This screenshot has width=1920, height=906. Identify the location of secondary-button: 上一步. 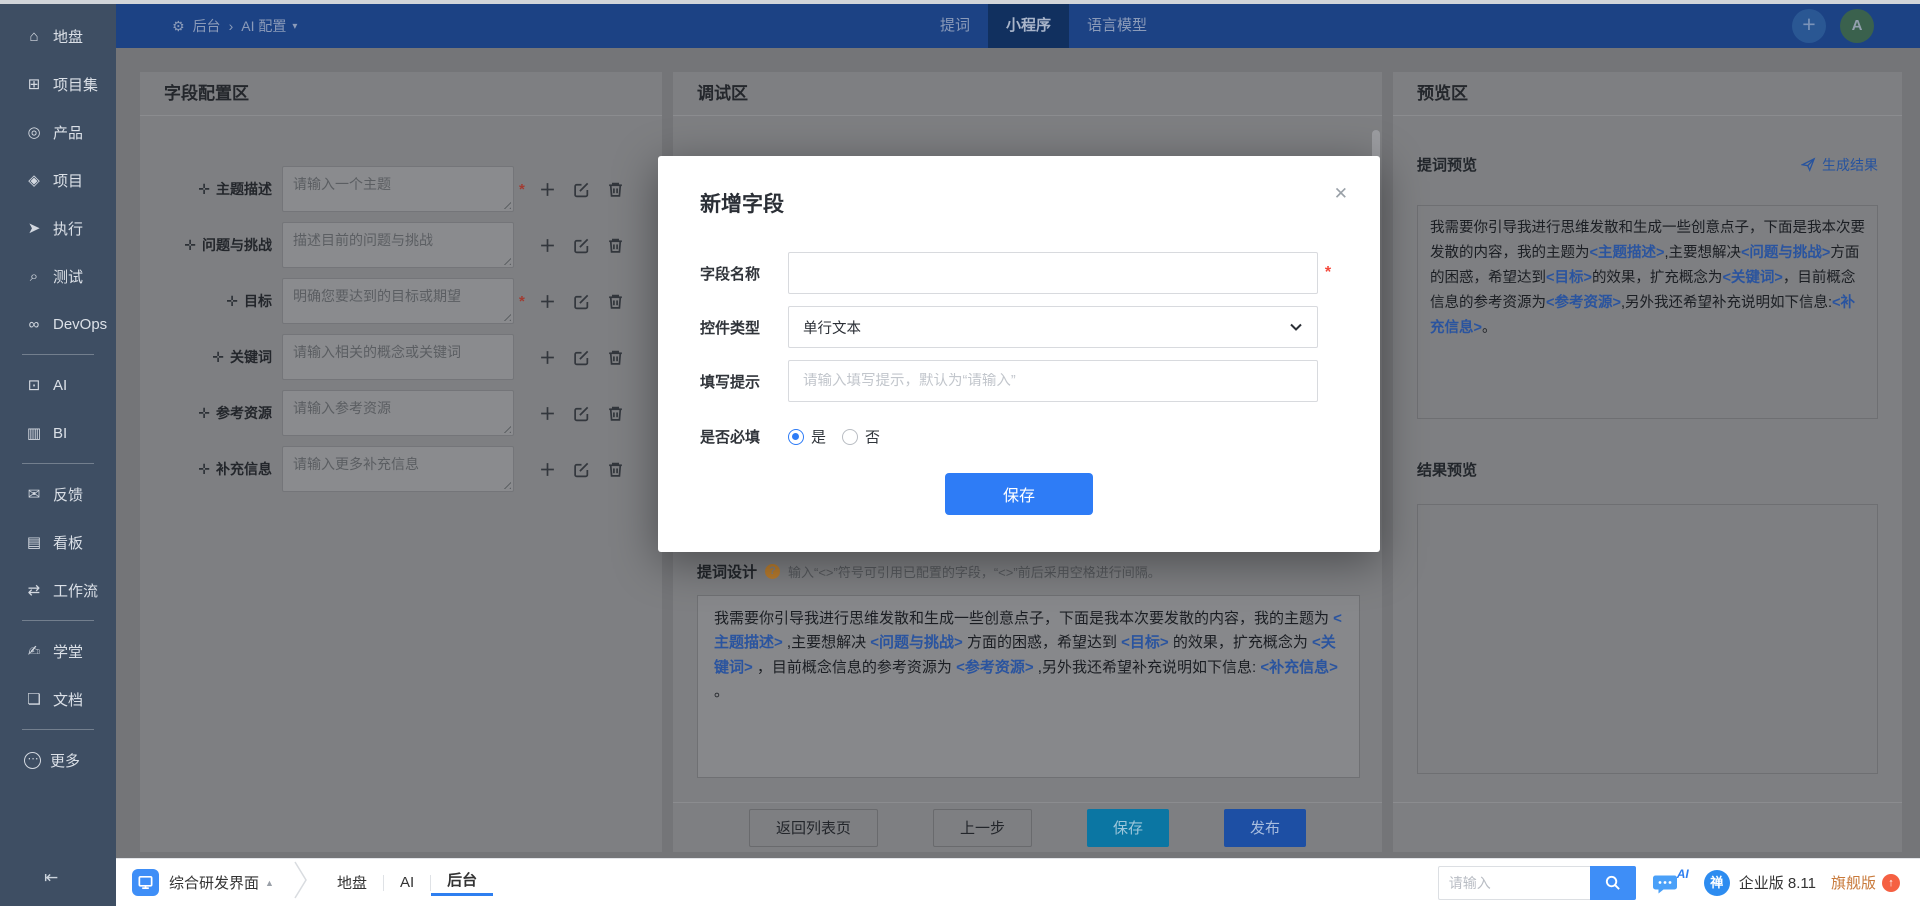
(982, 827).